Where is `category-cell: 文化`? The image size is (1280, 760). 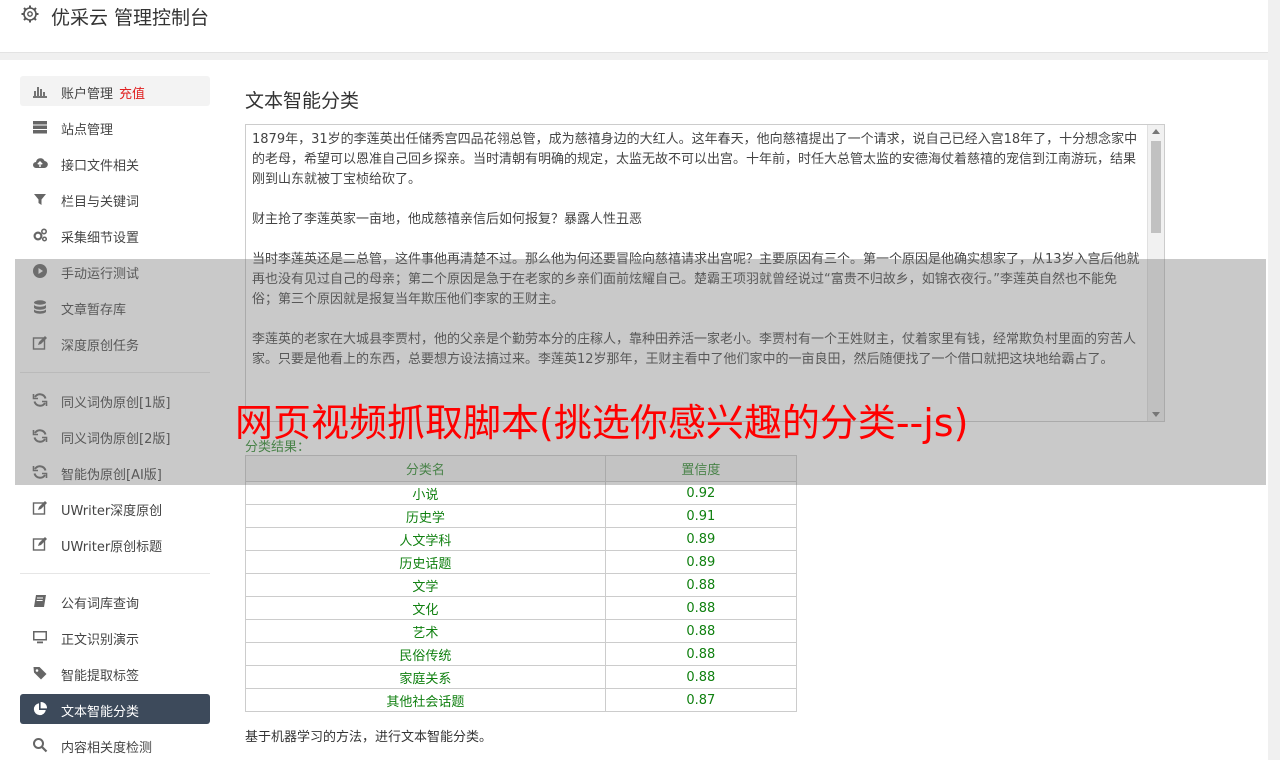
category-cell: 文化 is located at coordinates (425, 608).